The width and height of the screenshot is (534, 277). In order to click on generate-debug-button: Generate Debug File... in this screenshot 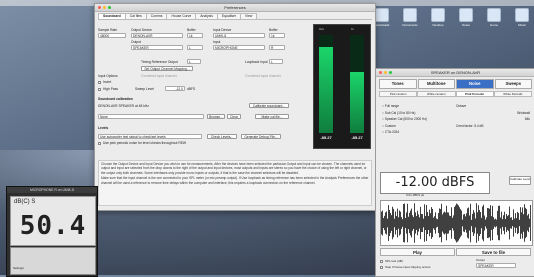, I will do `click(261, 136)`.